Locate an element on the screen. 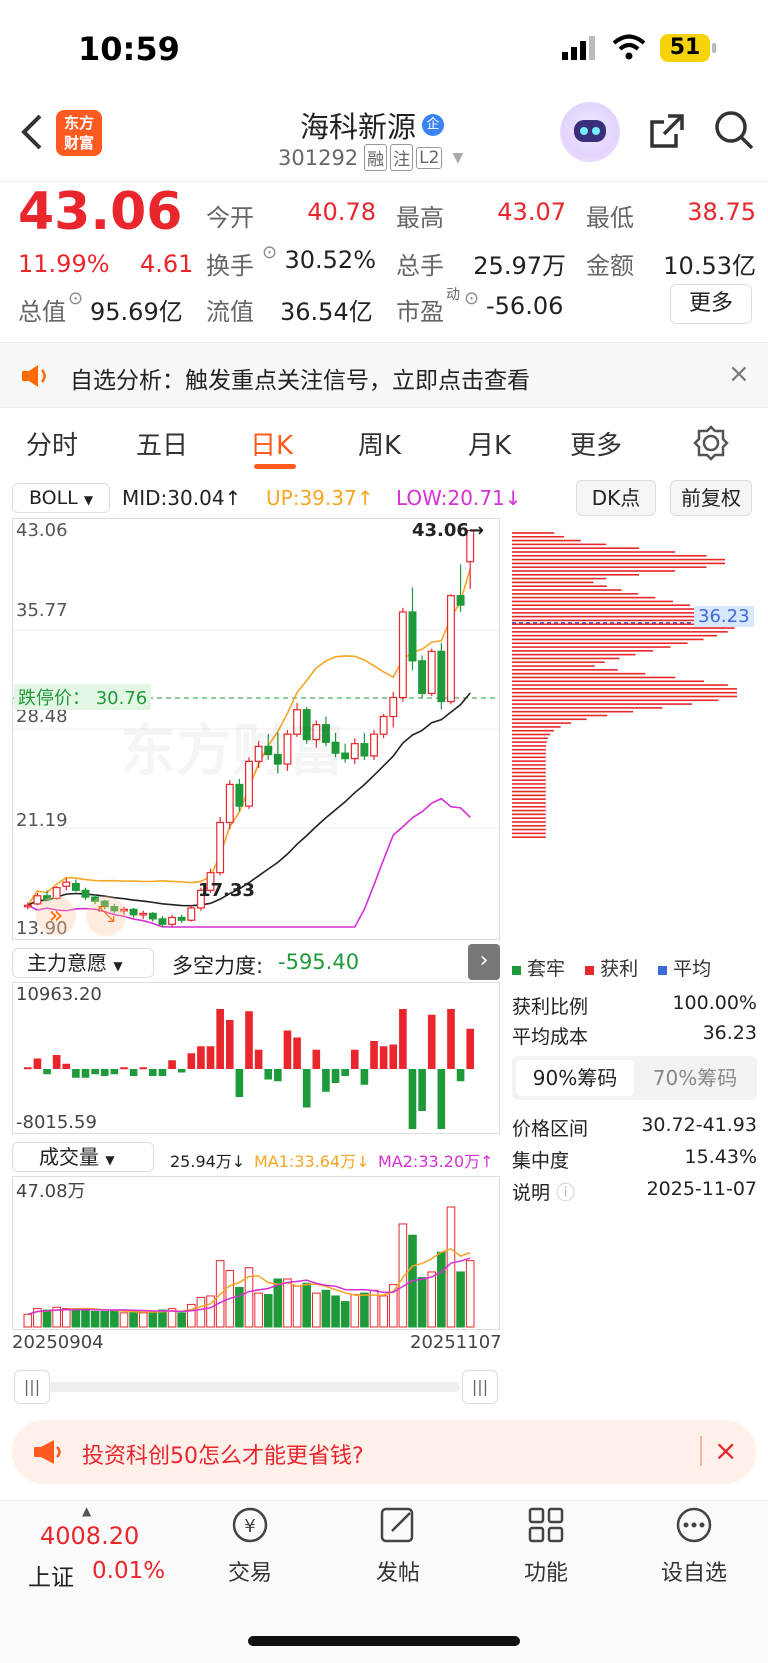  info-icon: ⓘ is located at coordinates (565, 1193).